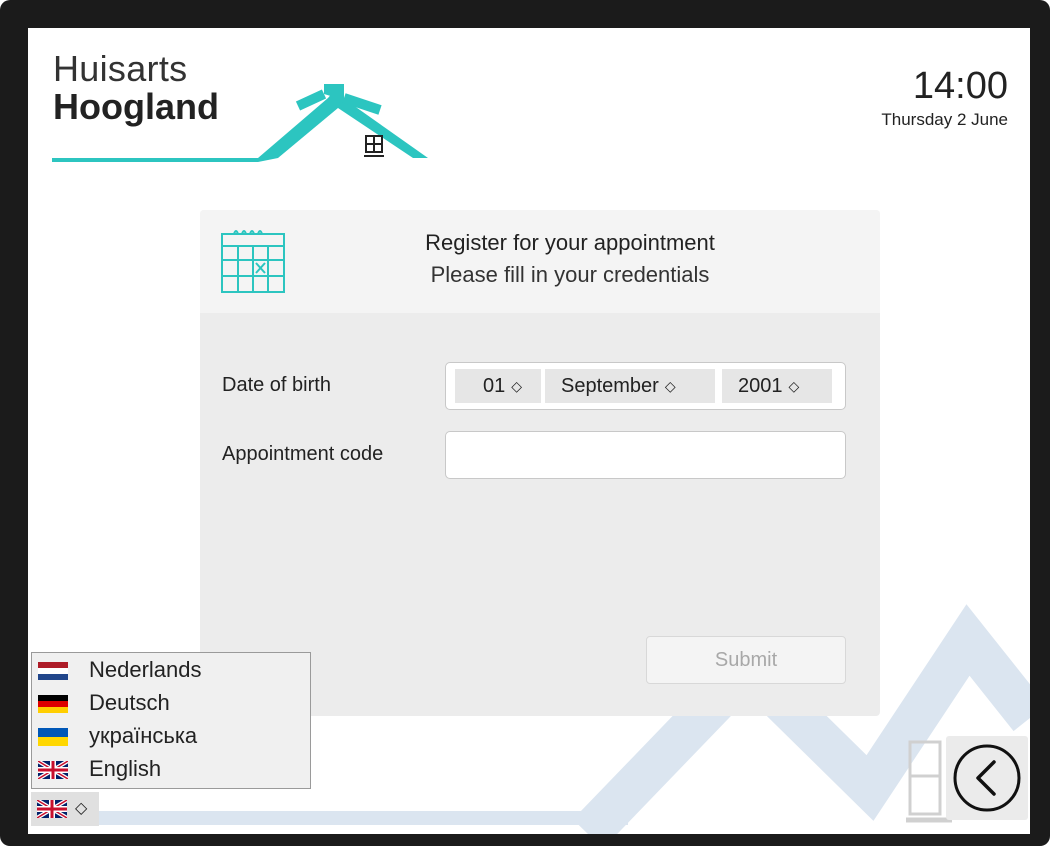 This screenshot has width=1050, height=846. I want to click on language-label: Deutsch, so click(129, 702).